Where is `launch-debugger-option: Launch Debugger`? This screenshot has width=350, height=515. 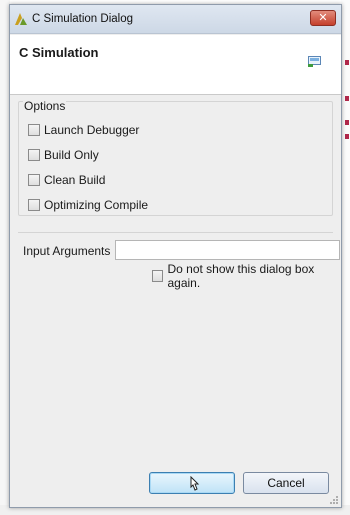
launch-debugger-option: Launch Debugger is located at coordinates (83, 130).